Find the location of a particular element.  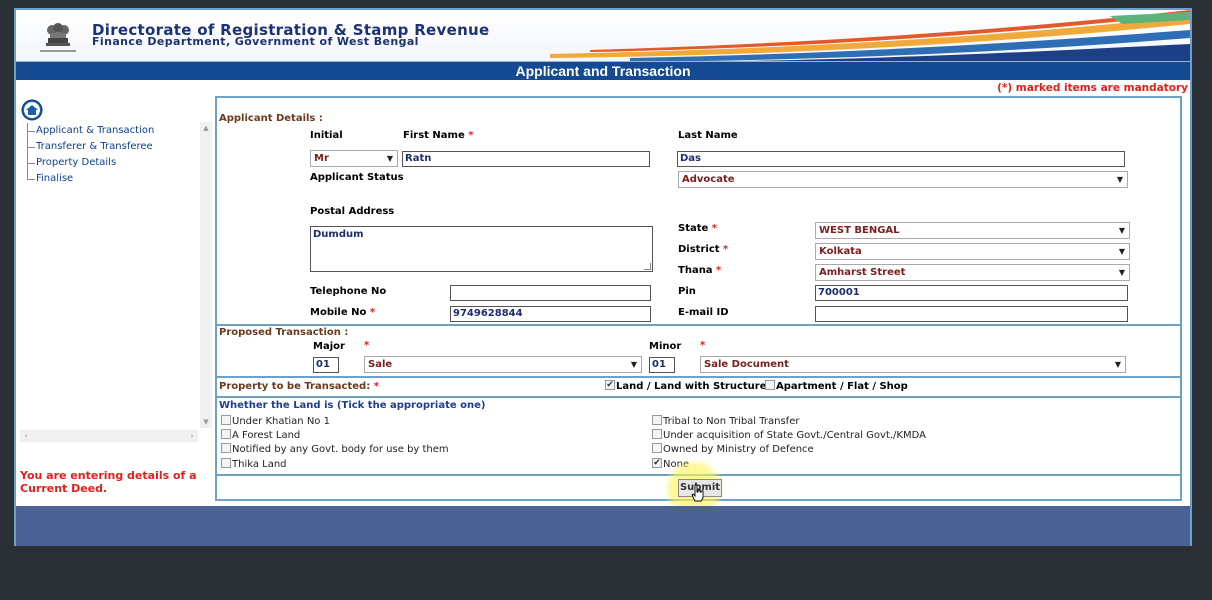

notified-govt-checkbox is located at coordinates (226, 448).